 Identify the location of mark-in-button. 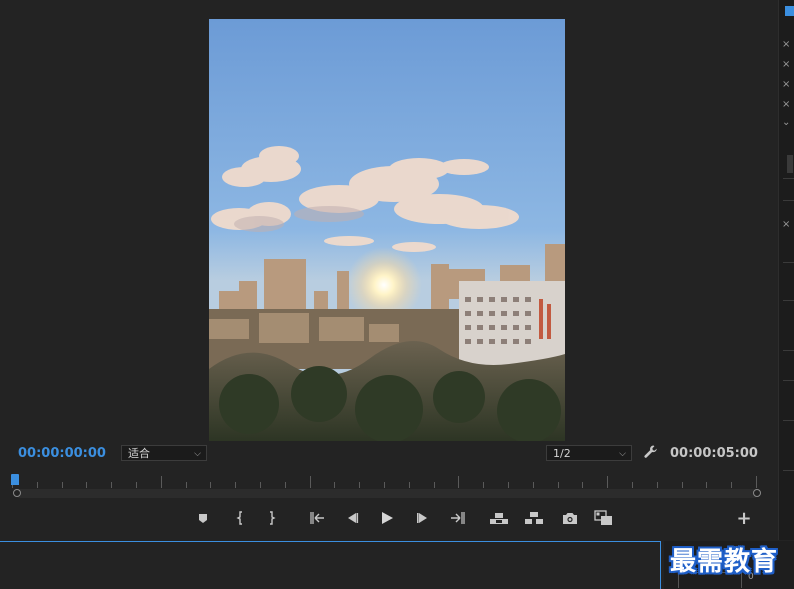
(240, 518).